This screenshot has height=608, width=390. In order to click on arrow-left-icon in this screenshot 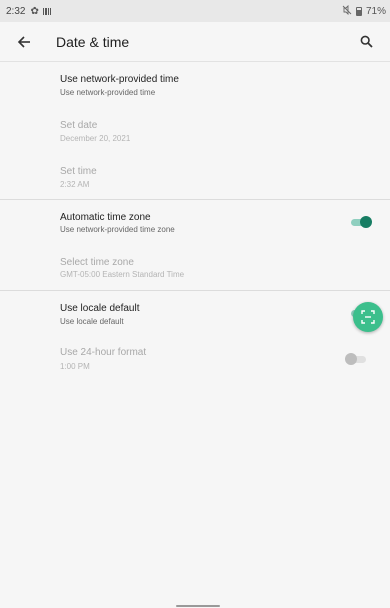, I will do `click(23, 41)`.